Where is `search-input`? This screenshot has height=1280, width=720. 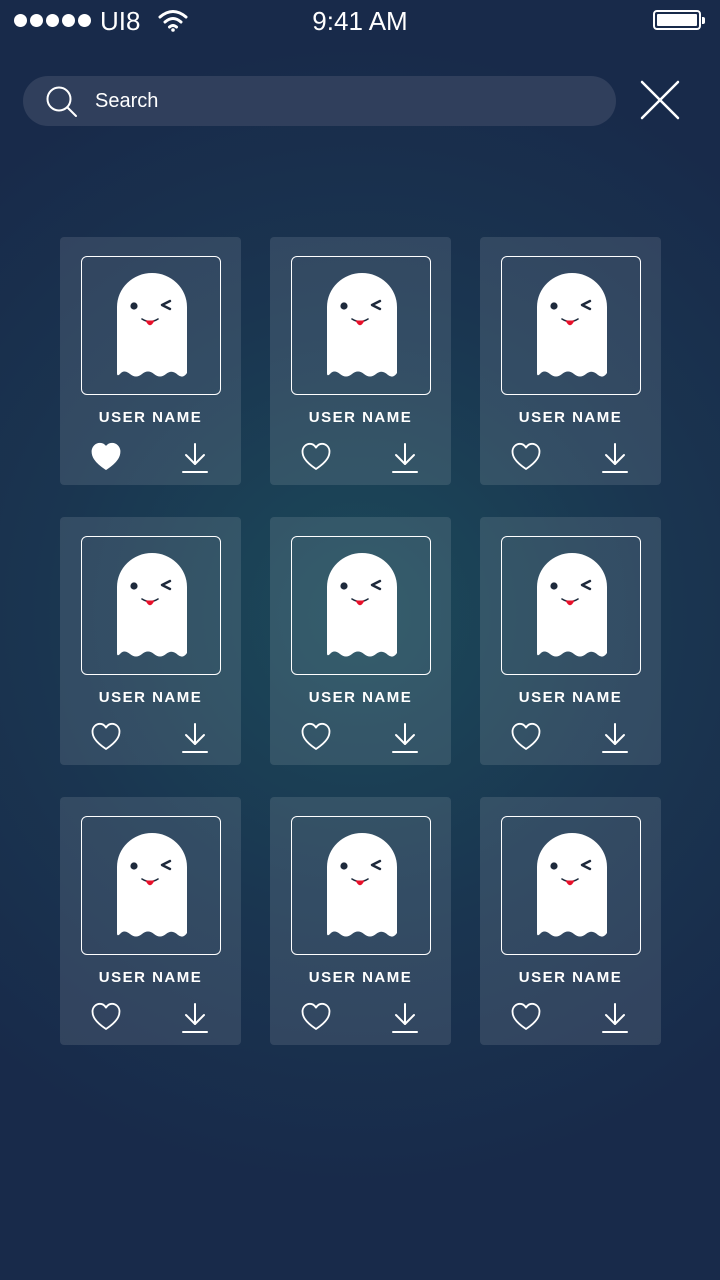
search-input is located at coordinates (335, 101).